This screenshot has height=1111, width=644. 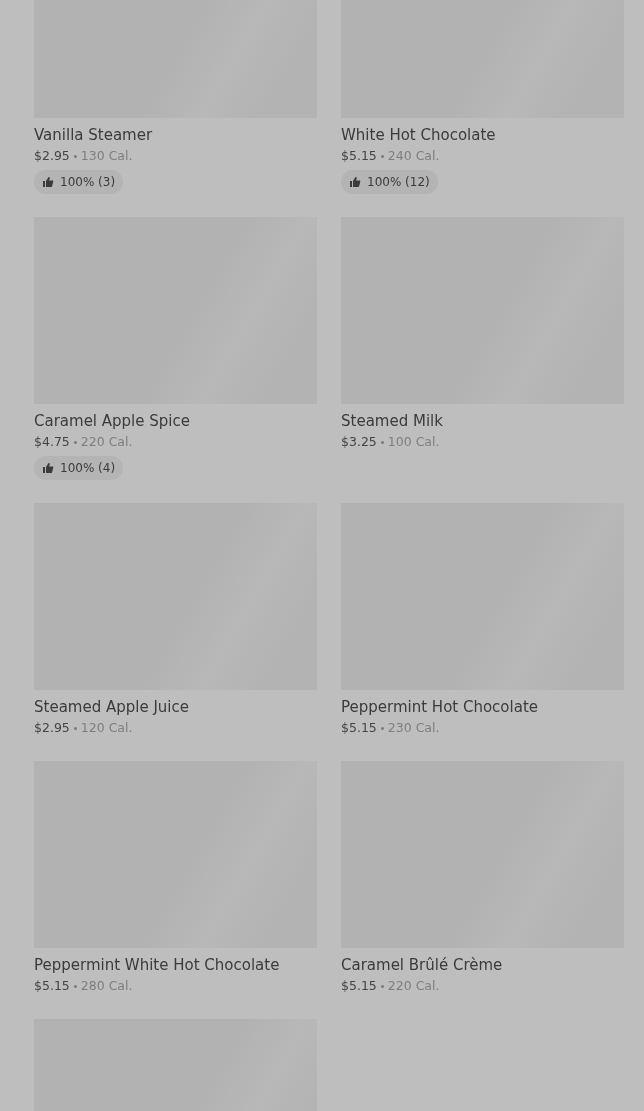 I want to click on item-name: Vanilla Steamer, so click(x=94, y=135).